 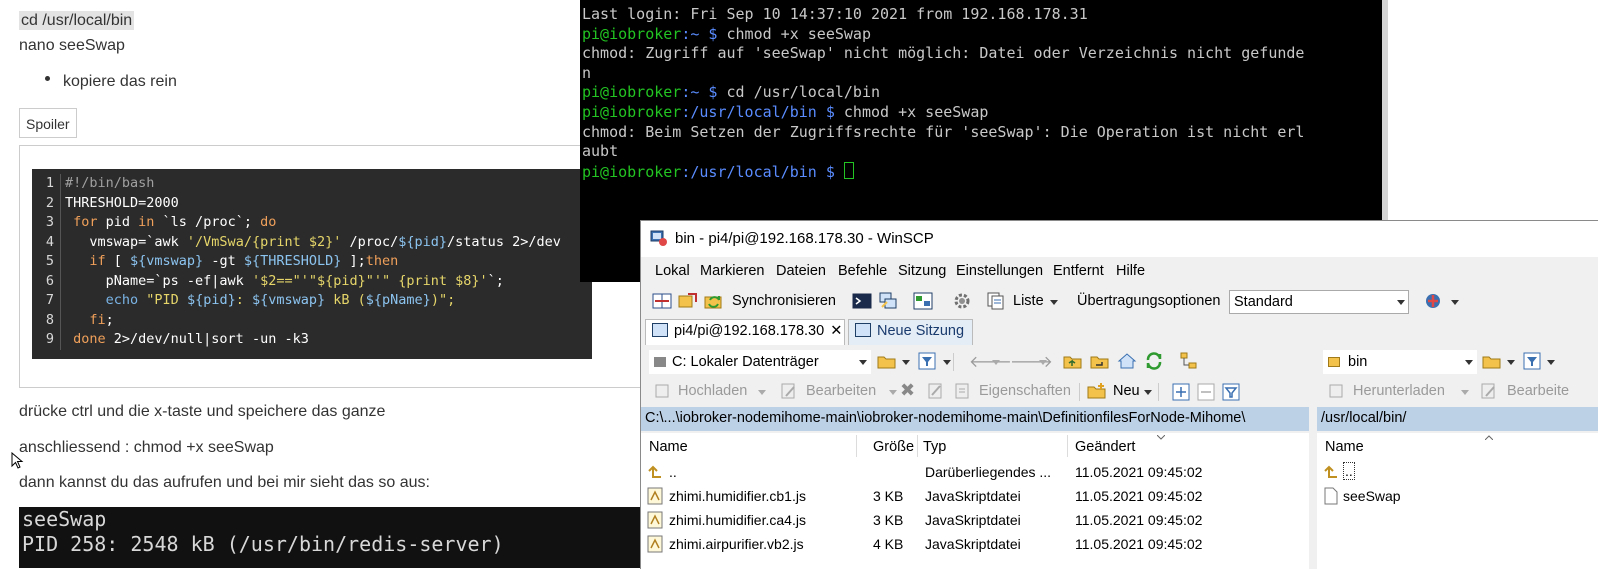 I want to click on console-icon, so click(x=862, y=301).